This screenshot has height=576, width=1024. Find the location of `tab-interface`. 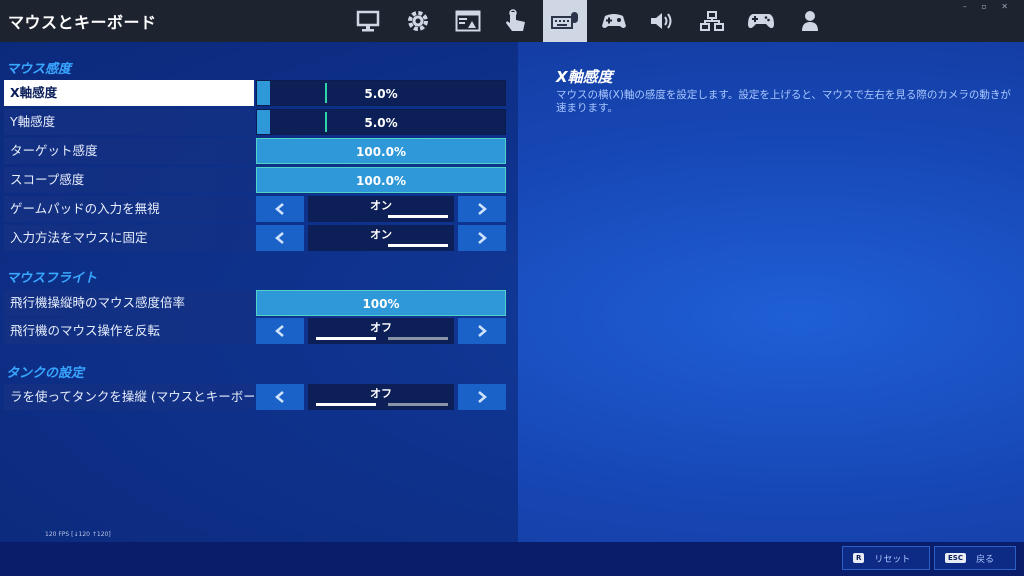

tab-interface is located at coordinates (468, 21).